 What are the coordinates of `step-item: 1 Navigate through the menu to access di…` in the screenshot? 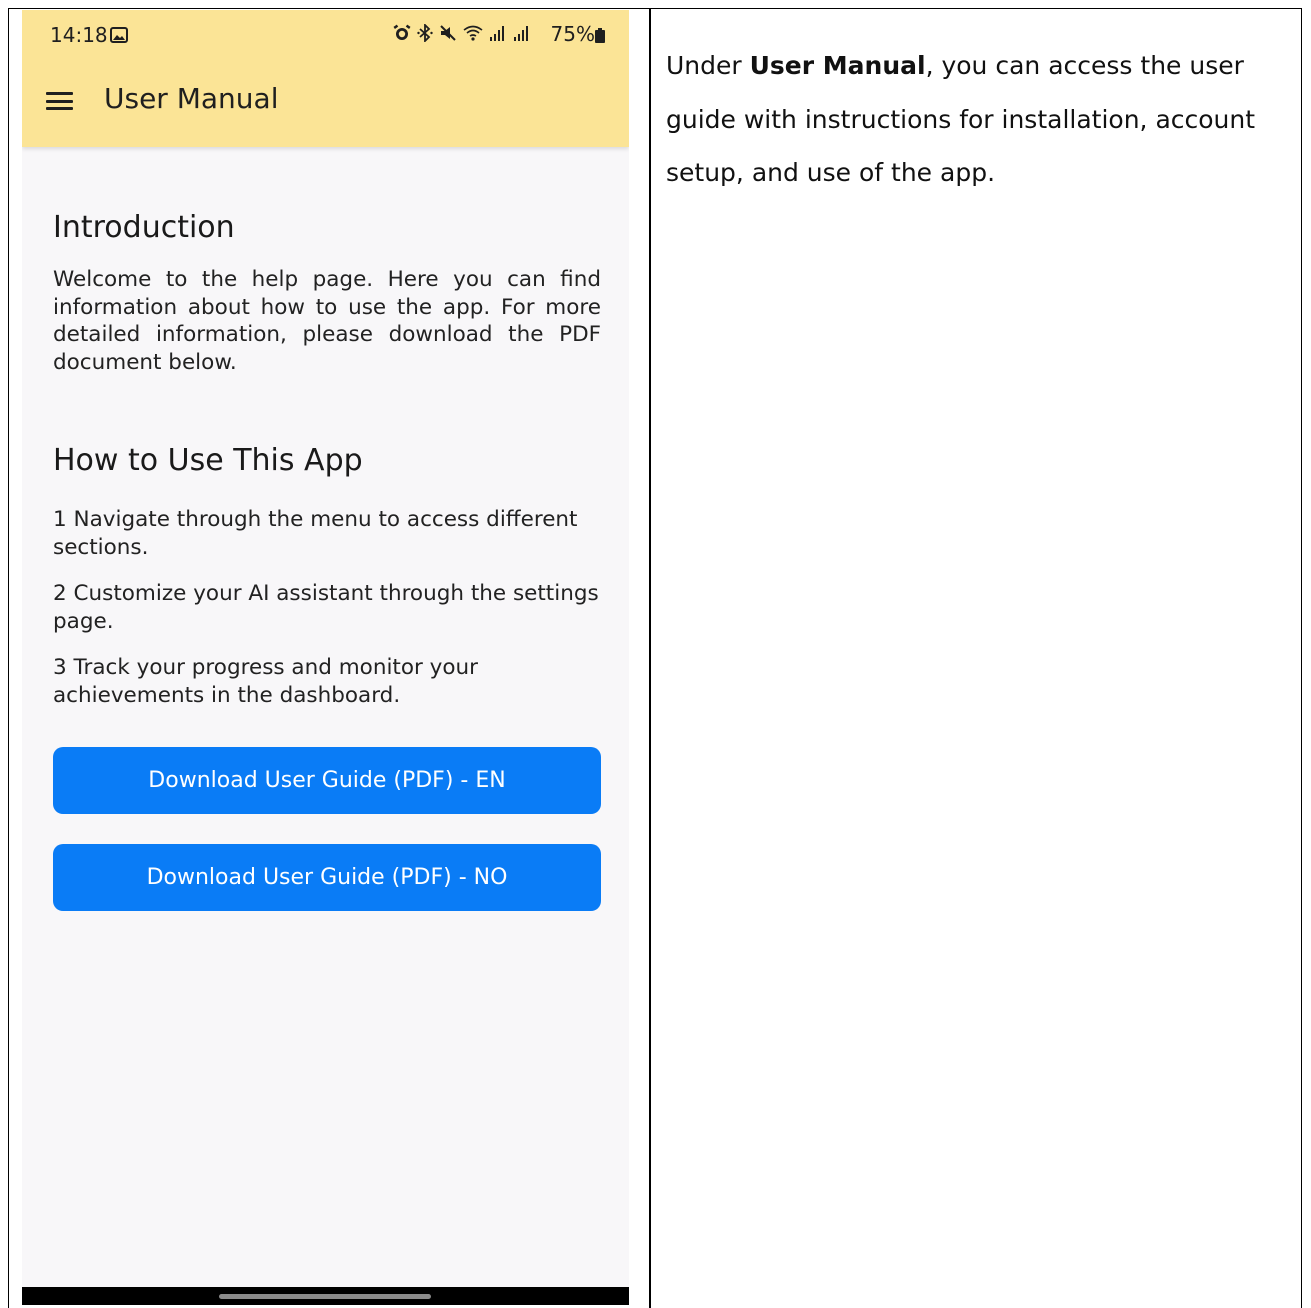 It's located at (315, 533).